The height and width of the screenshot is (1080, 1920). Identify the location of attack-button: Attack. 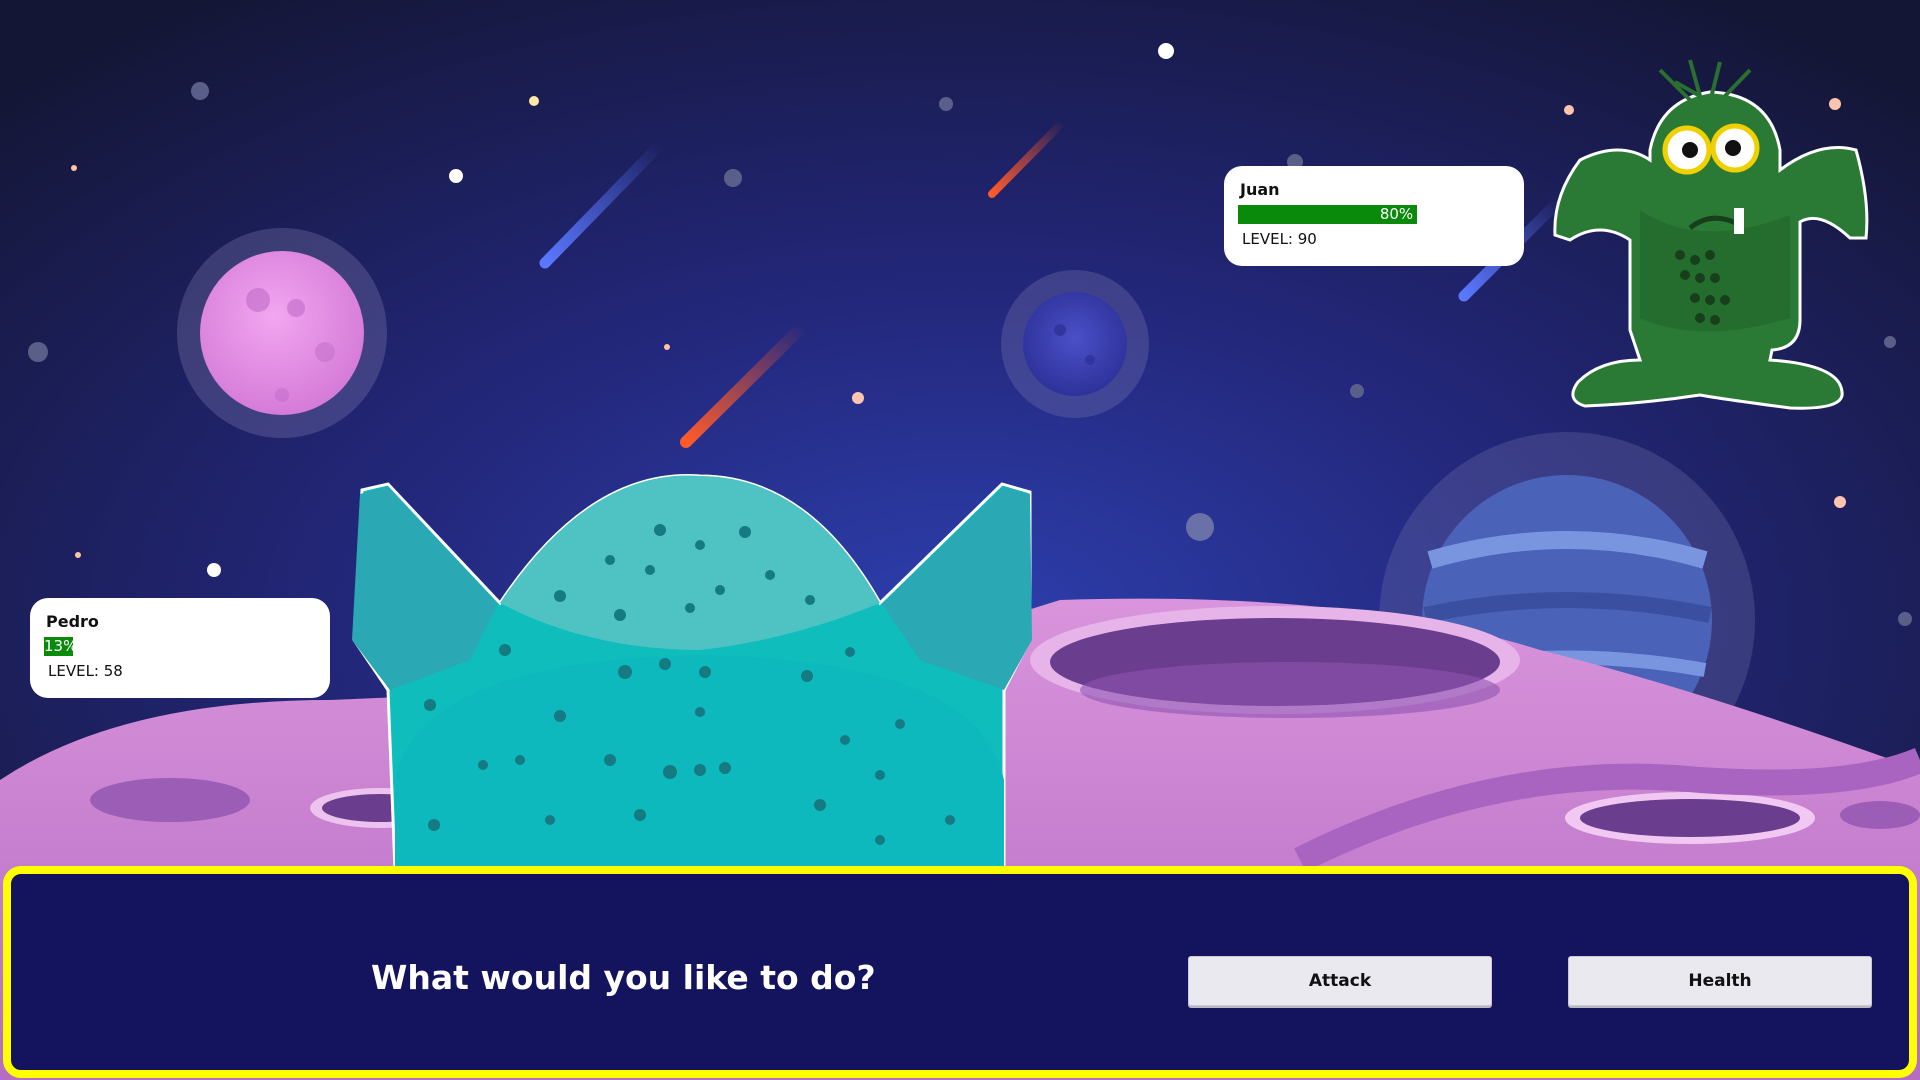
(1340, 981).